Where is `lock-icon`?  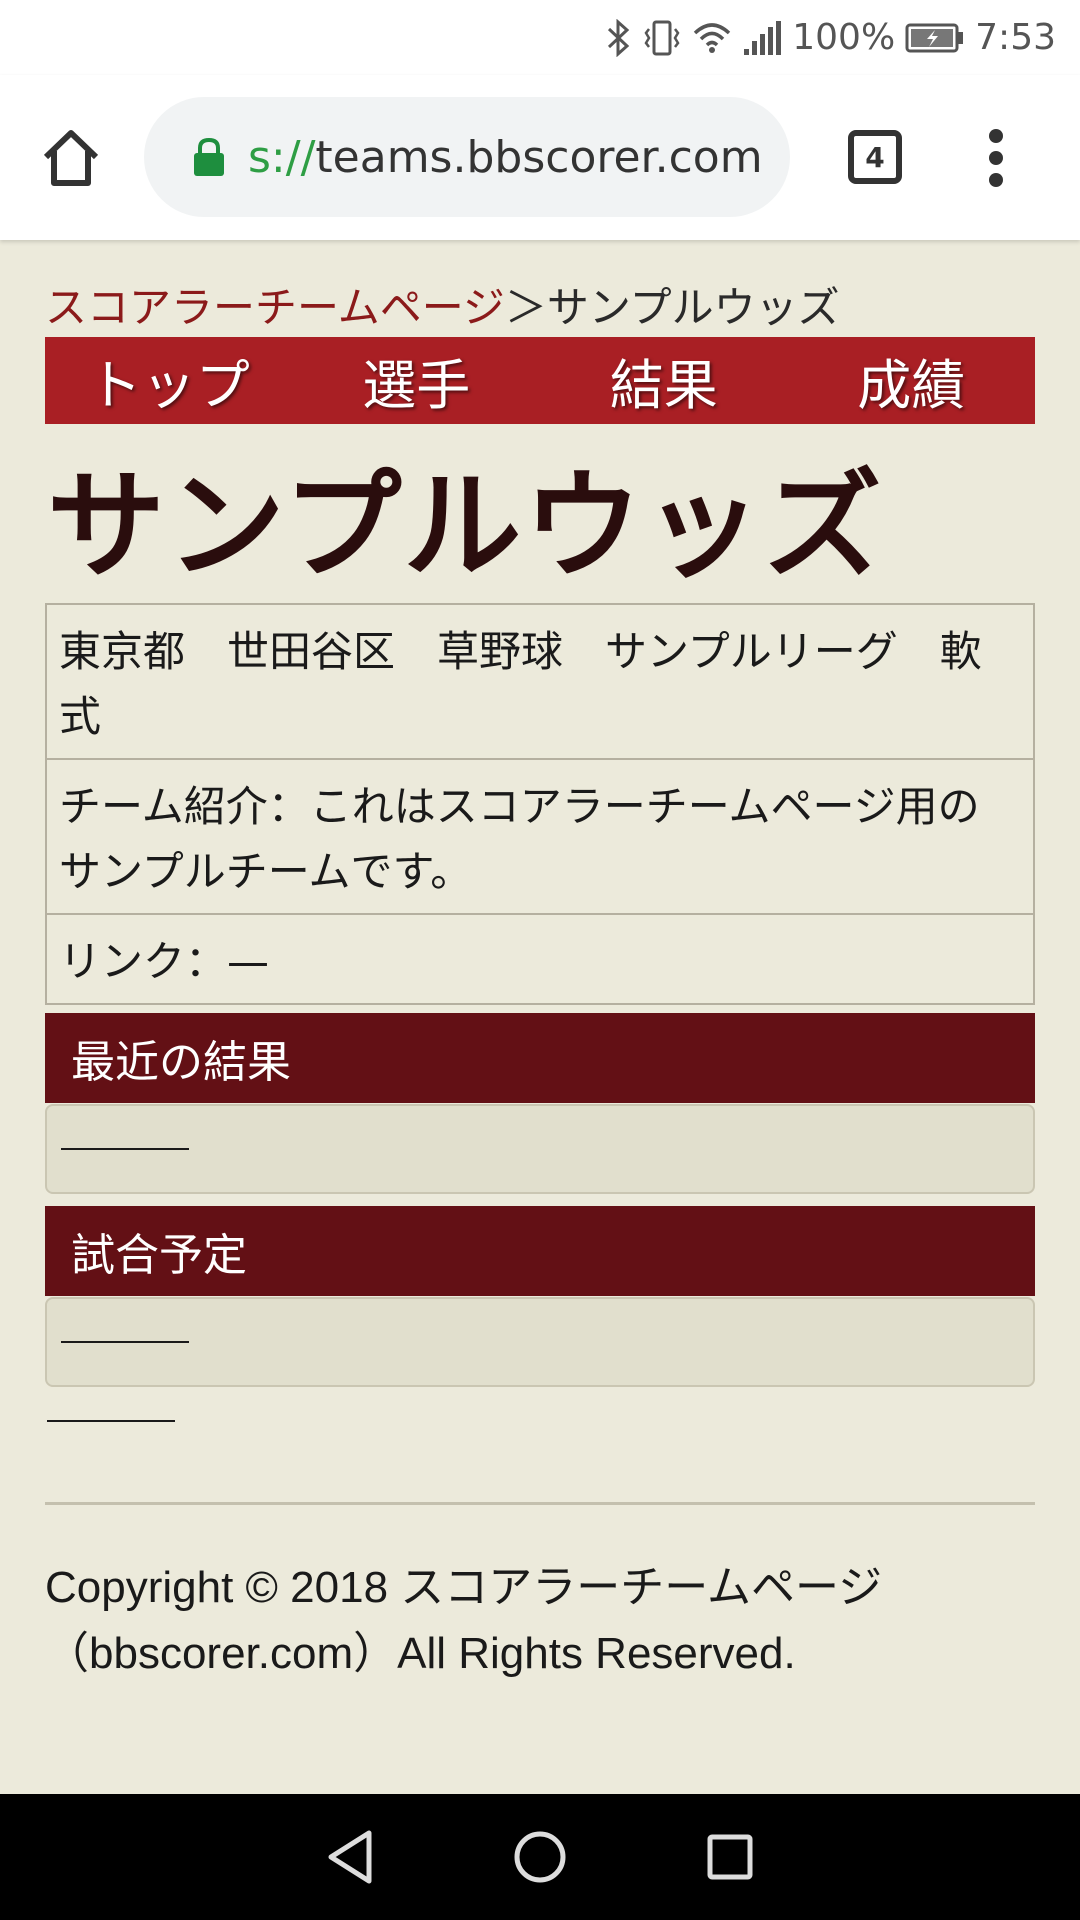
lock-icon is located at coordinates (209, 156).